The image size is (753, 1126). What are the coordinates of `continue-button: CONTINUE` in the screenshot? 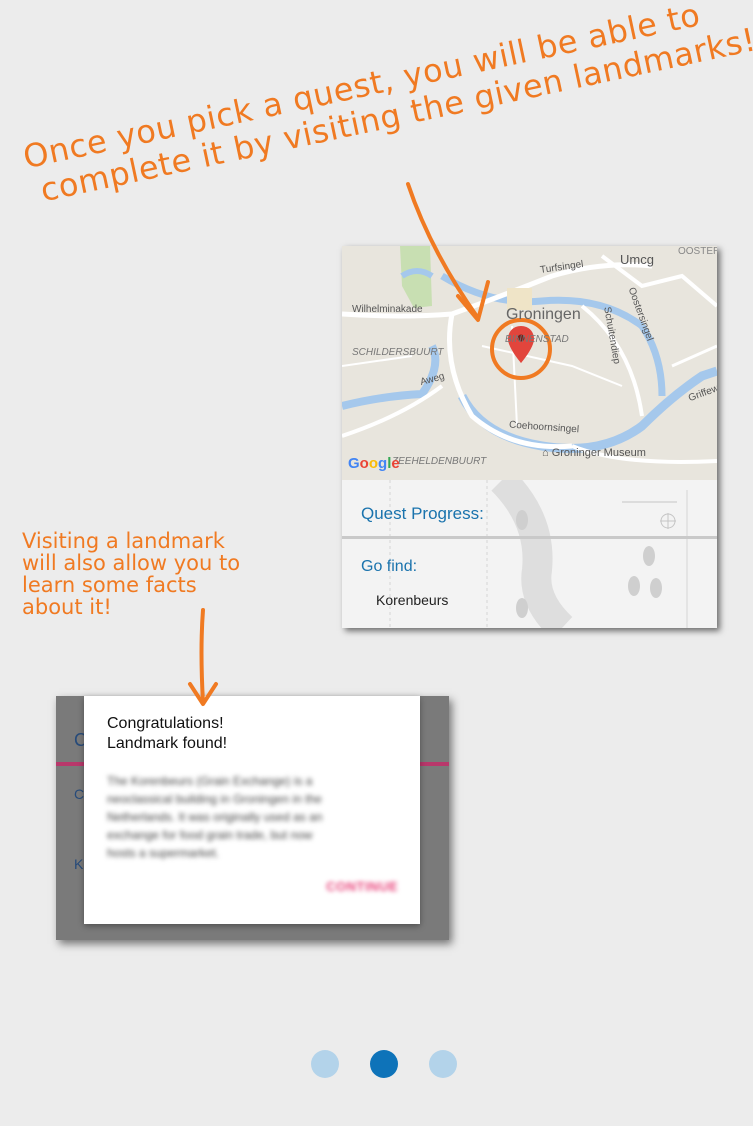 It's located at (362, 886).